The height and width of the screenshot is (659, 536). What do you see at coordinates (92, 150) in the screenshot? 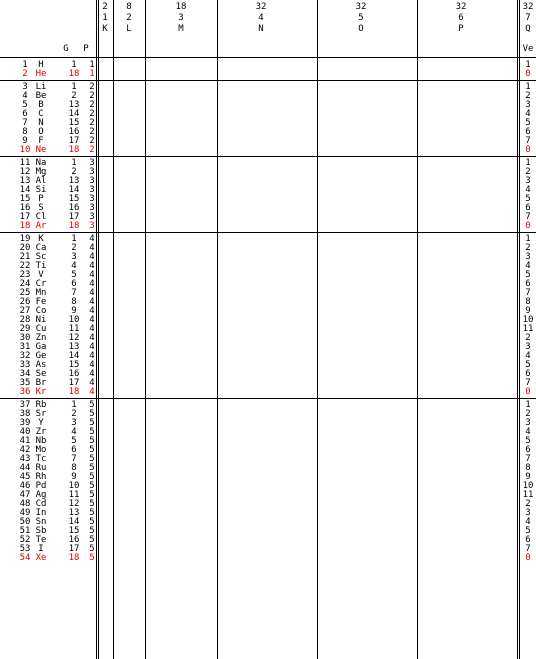
I see `period-number: 2` at bounding box center [92, 150].